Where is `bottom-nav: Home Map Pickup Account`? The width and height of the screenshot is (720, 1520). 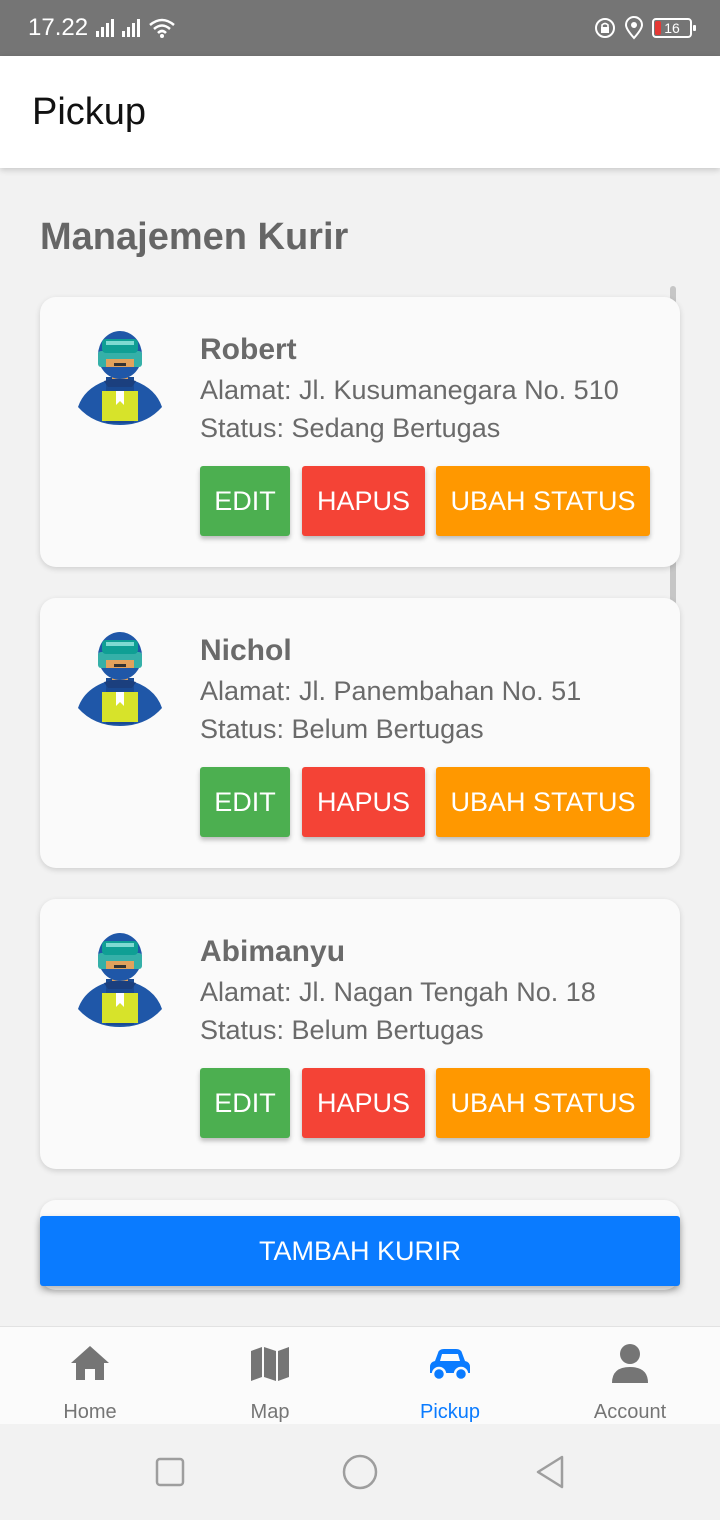 bottom-nav: Home Map Pickup Account is located at coordinates (360, 1375).